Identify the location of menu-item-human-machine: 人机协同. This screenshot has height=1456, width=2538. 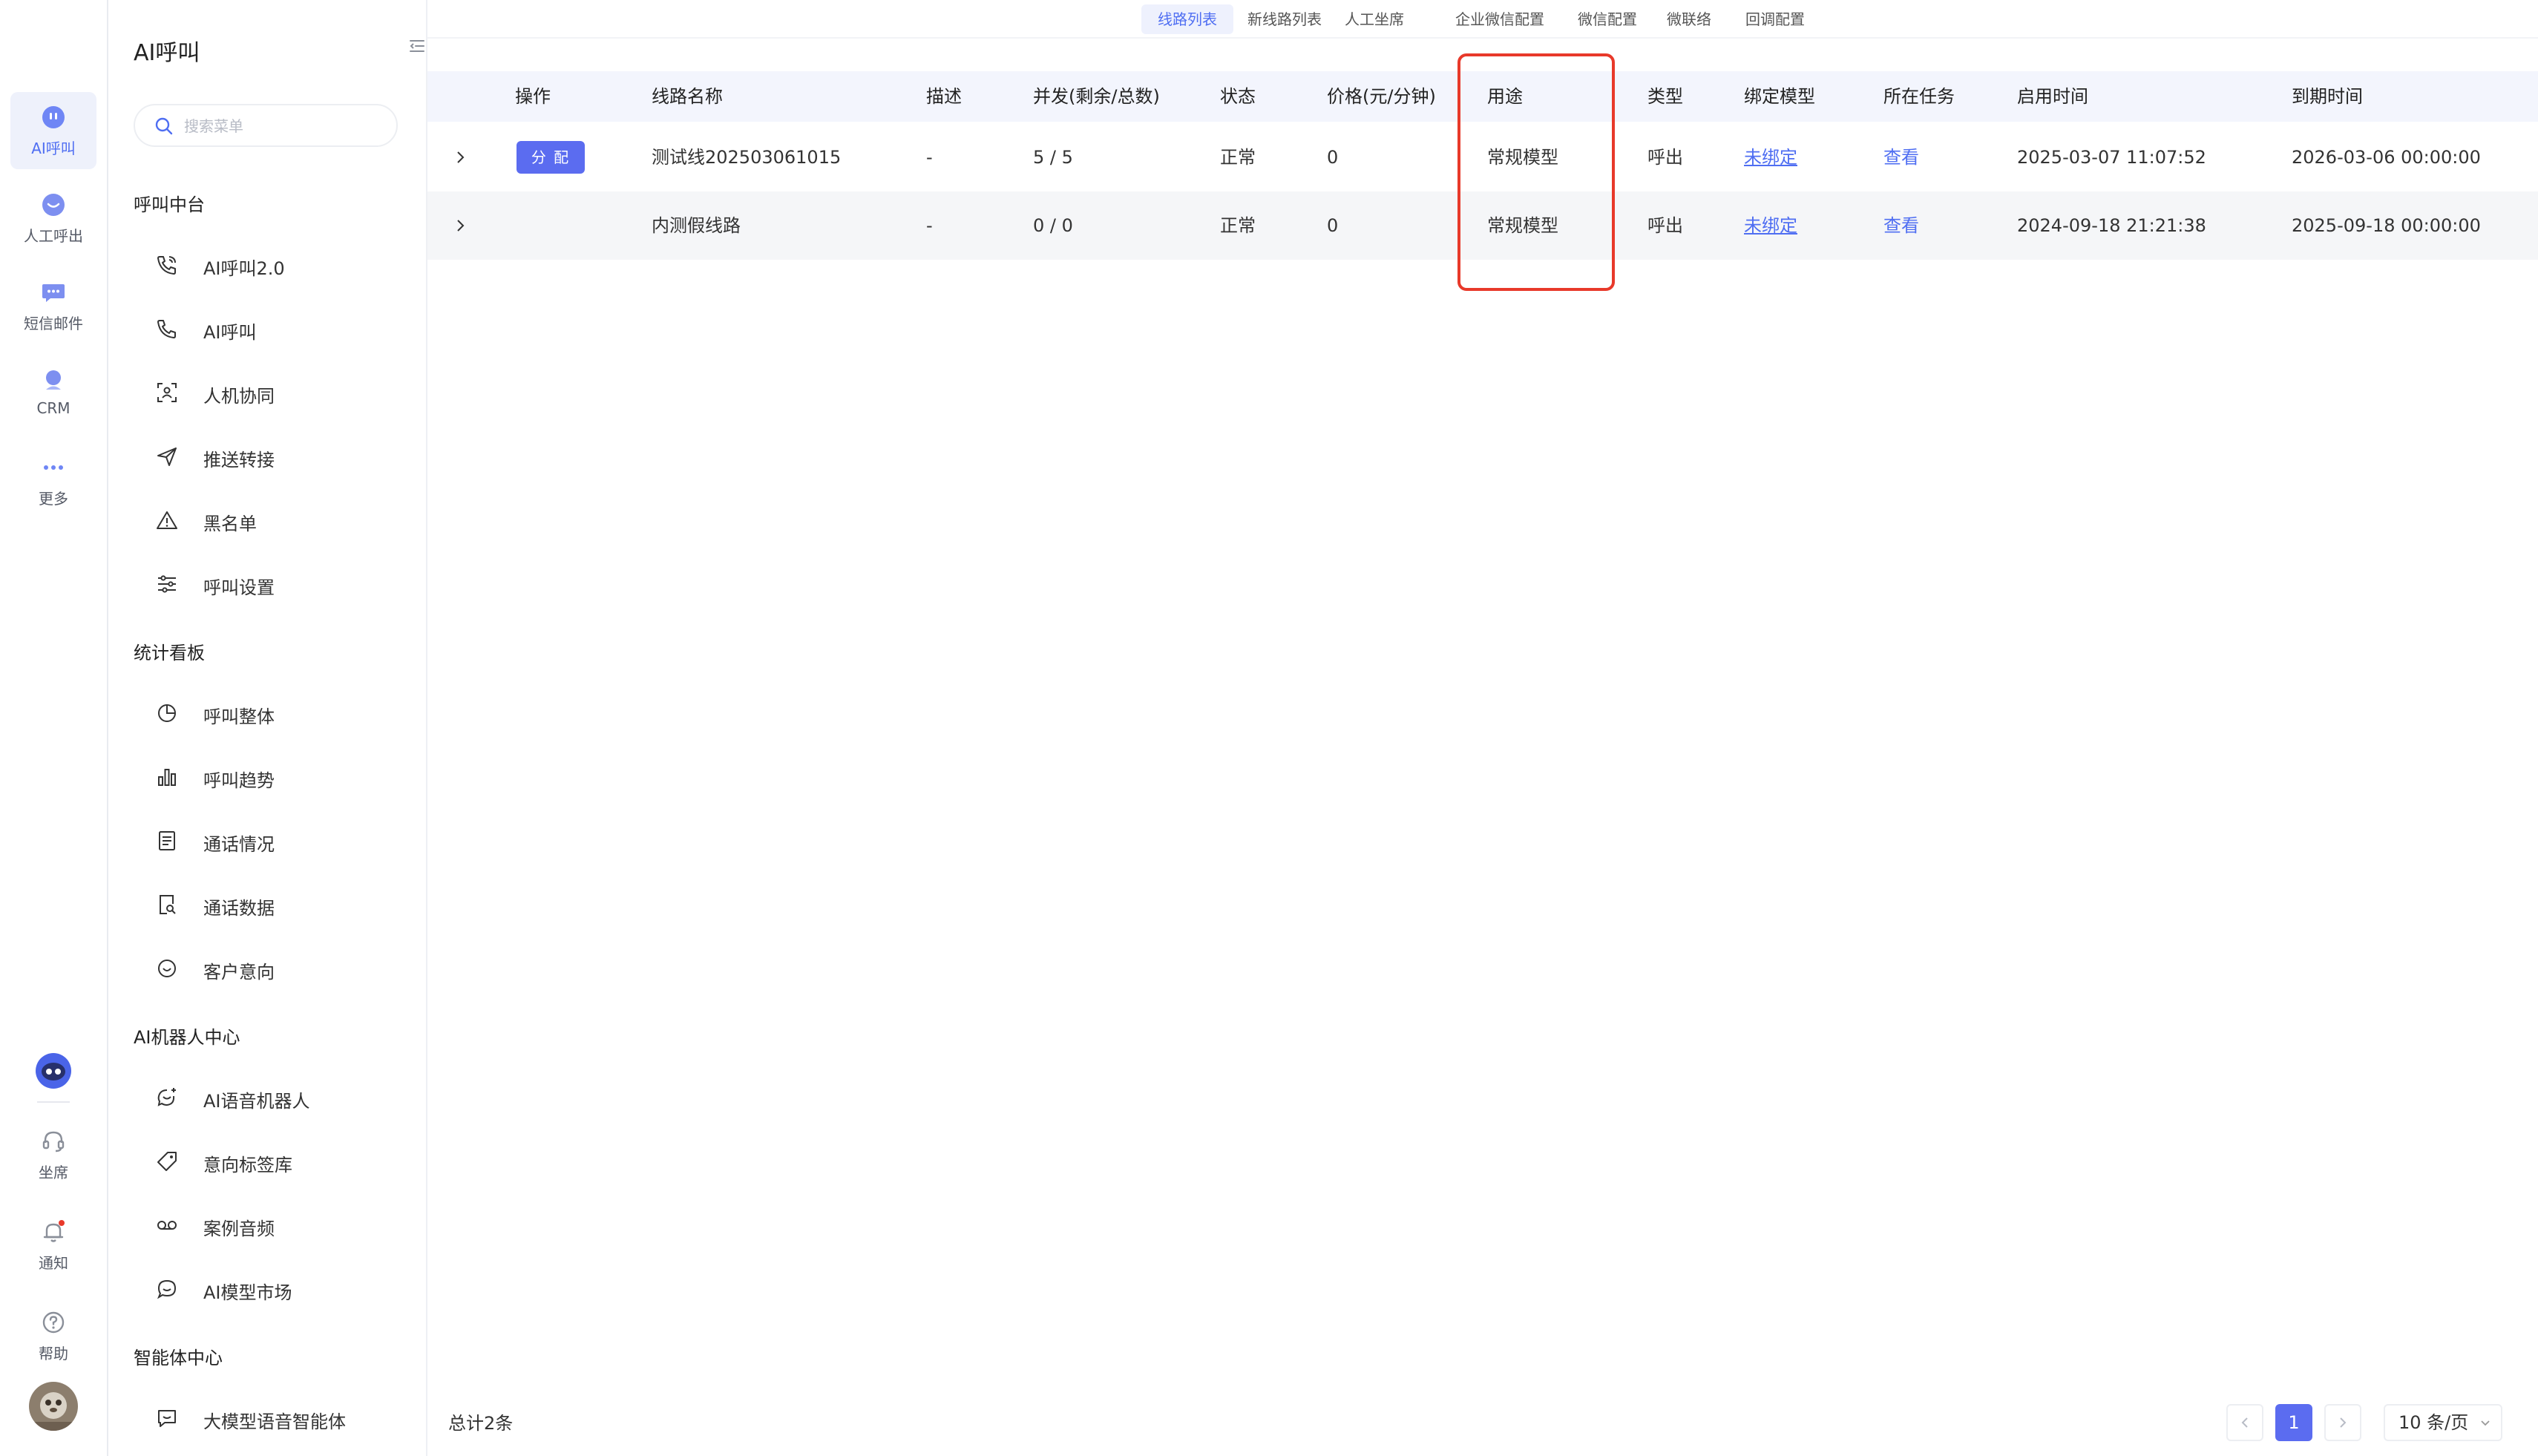
(279, 392).